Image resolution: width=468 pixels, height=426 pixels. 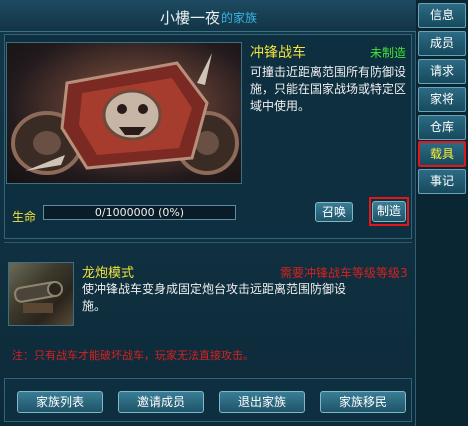 I want to click on tab-members-label: 成员, so click(x=441, y=43).